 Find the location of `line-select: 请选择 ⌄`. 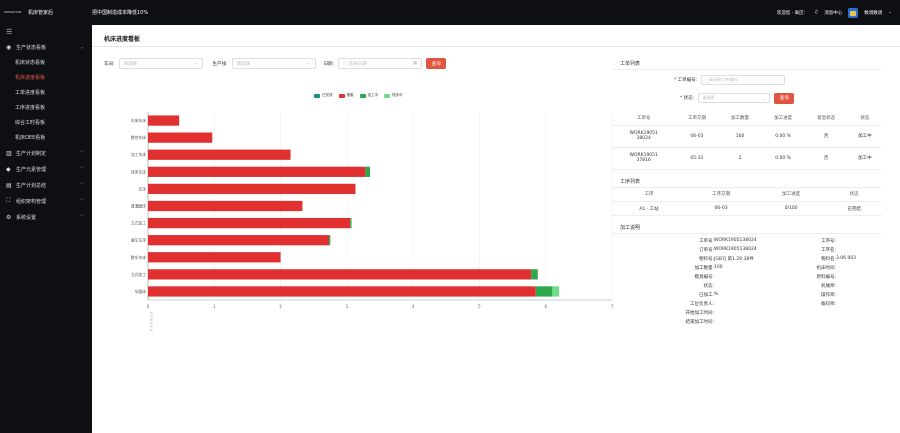

line-select: 请选择 ⌄ is located at coordinates (273, 63).